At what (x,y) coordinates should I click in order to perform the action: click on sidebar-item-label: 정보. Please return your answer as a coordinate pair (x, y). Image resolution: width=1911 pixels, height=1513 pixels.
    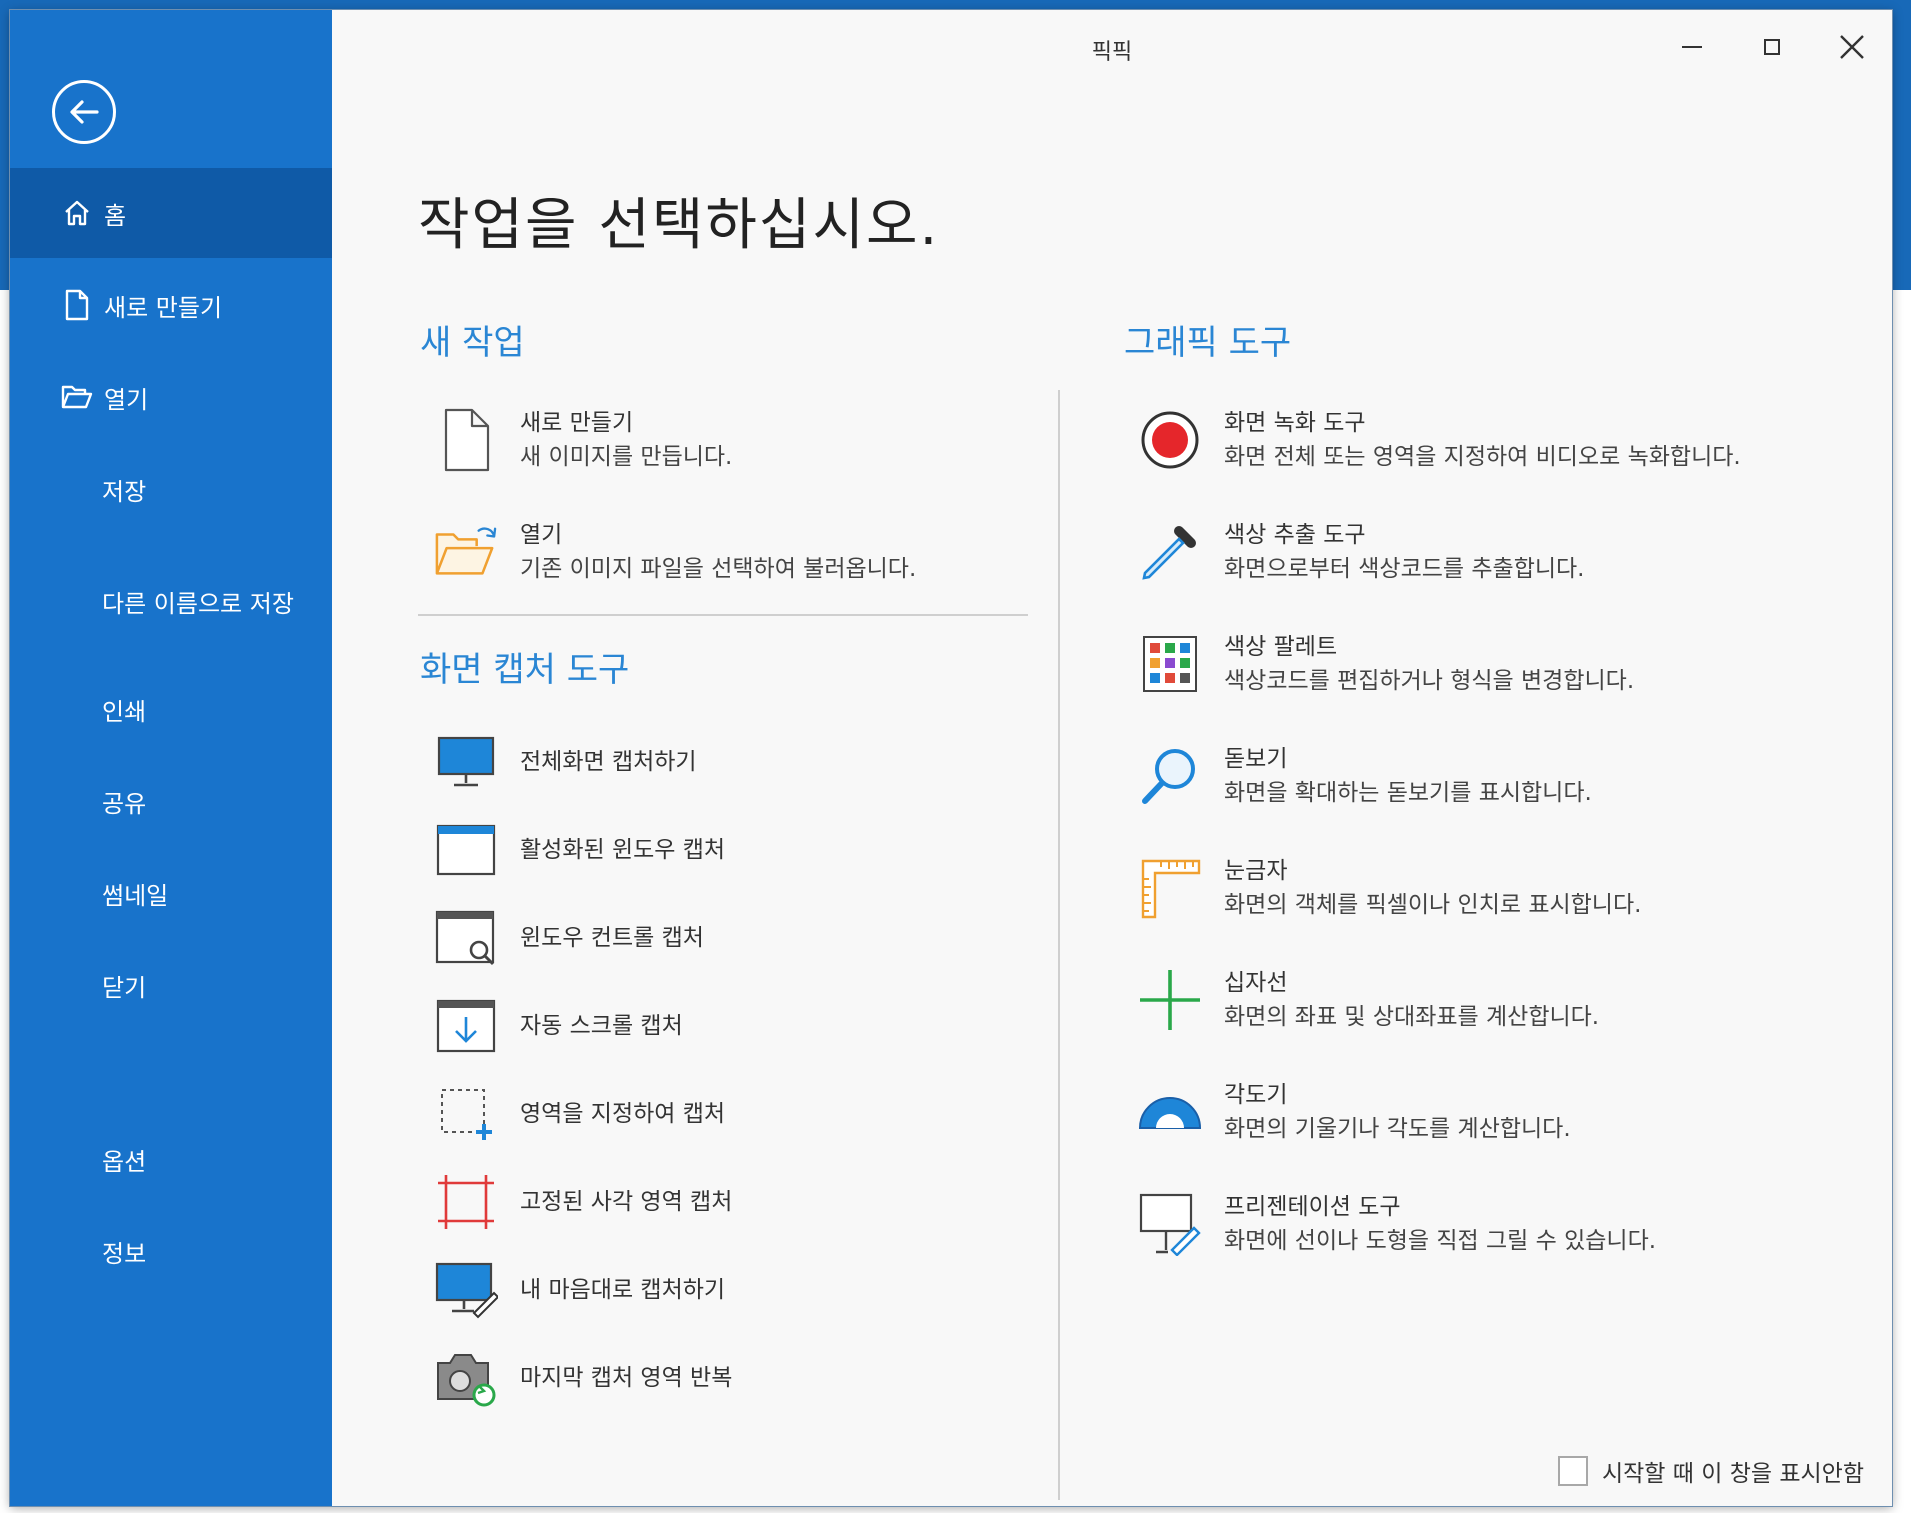
    Looking at the image, I should click on (124, 1253).